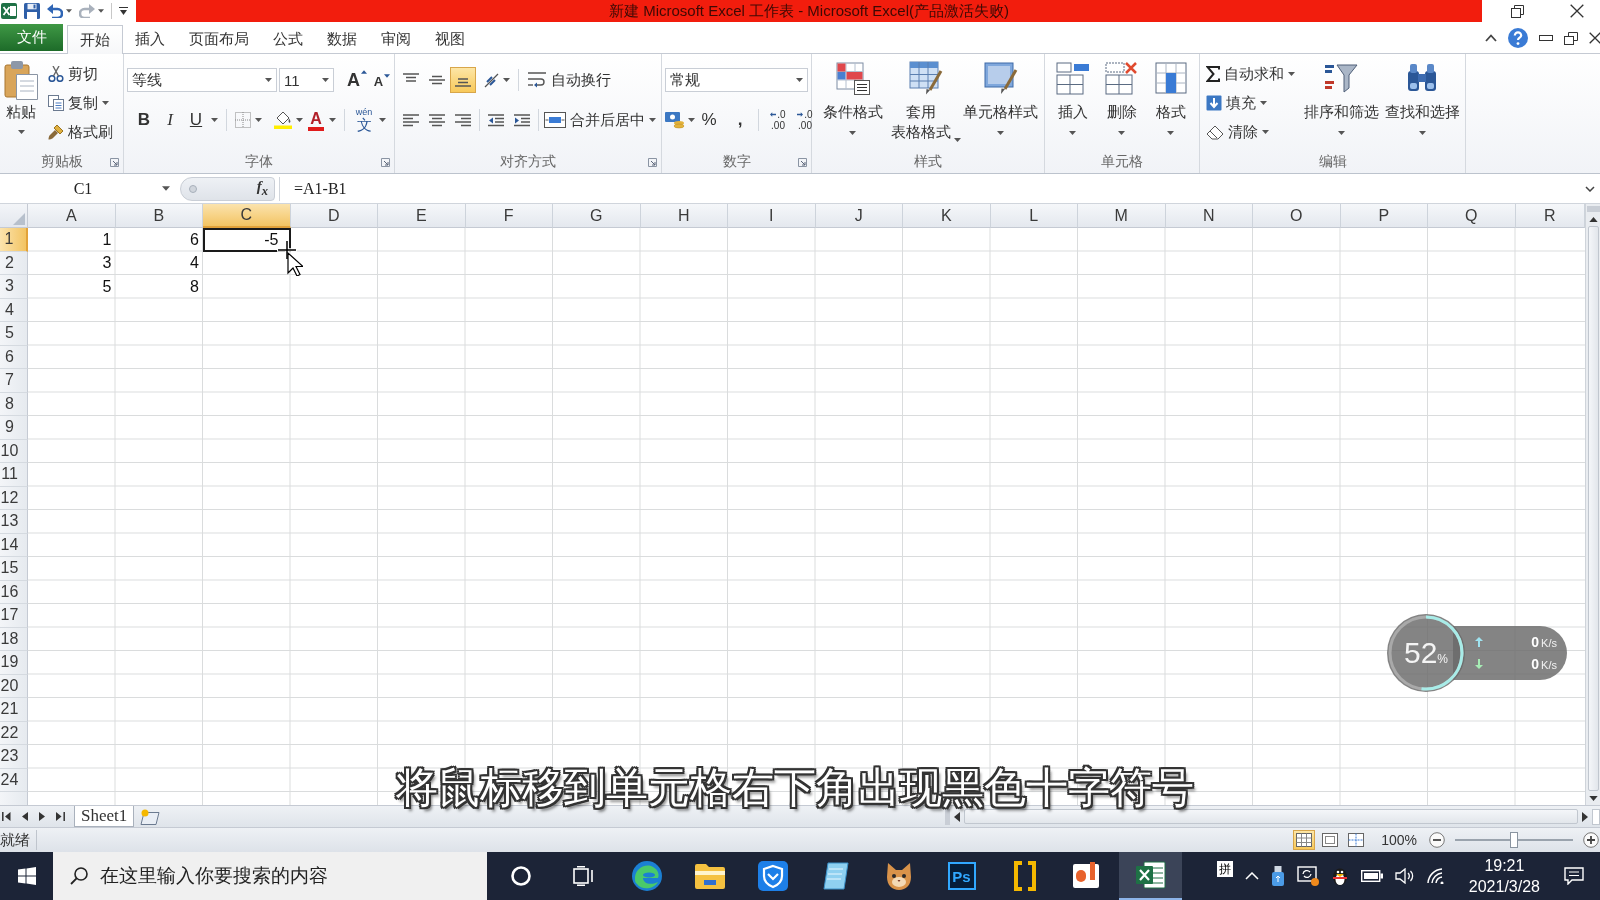 Image resolution: width=1600 pixels, height=900 pixels. I want to click on grip-icon, so click(193, 188).